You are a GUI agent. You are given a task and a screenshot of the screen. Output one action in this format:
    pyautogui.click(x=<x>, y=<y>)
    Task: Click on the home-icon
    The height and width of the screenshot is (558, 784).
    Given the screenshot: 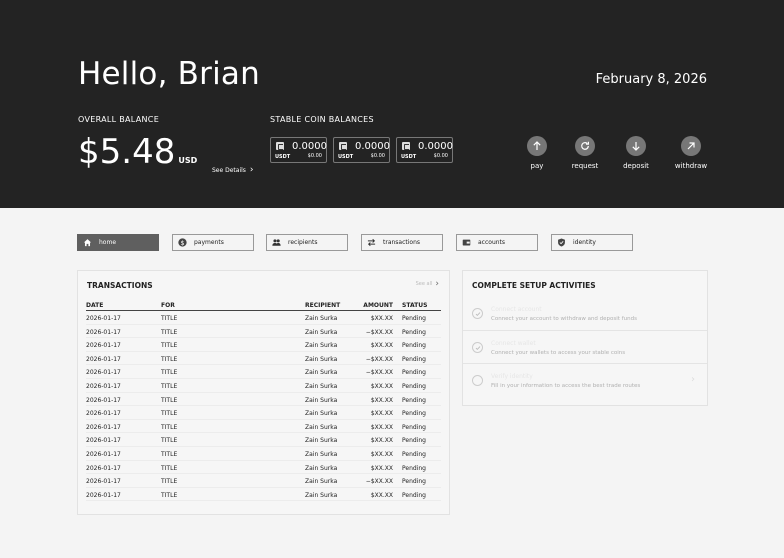 What is the action you would take?
    pyautogui.click(x=87, y=243)
    